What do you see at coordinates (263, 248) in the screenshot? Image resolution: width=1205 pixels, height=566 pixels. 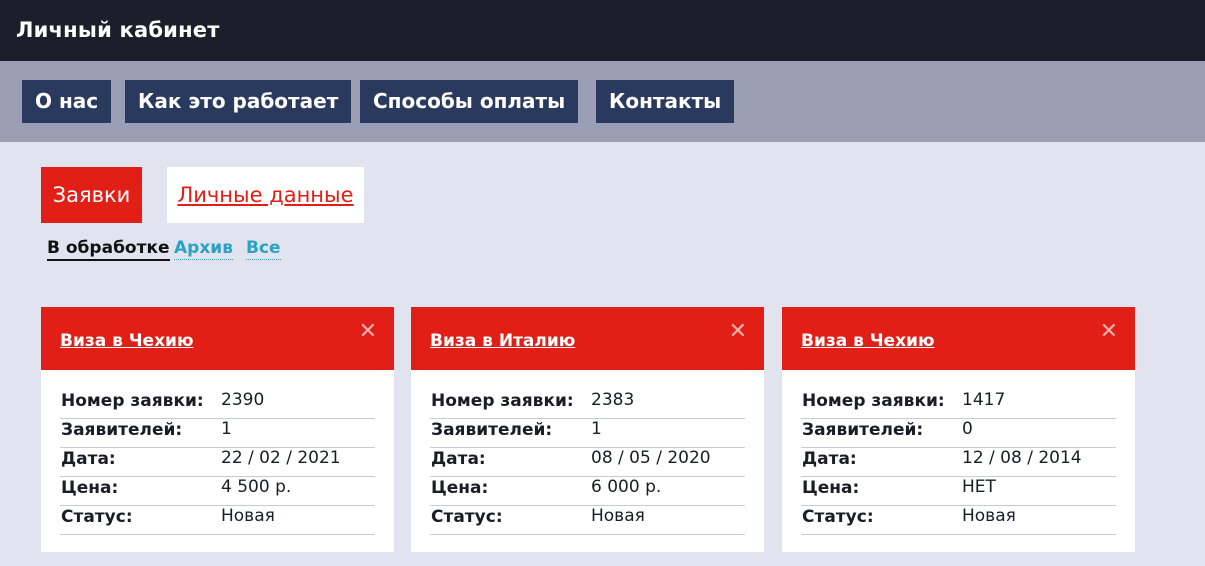 I see `filter-all: Все` at bounding box center [263, 248].